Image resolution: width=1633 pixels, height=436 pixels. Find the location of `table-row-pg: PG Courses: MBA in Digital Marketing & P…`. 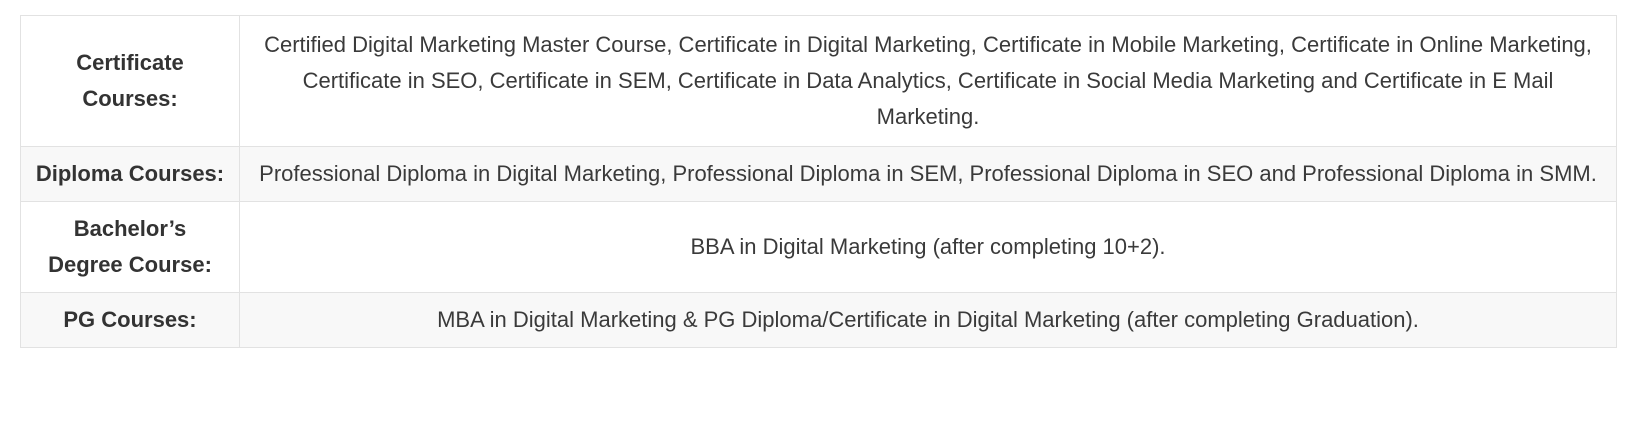

table-row-pg: PG Courses: MBA in Digital Marketing & P… is located at coordinates (818, 320).